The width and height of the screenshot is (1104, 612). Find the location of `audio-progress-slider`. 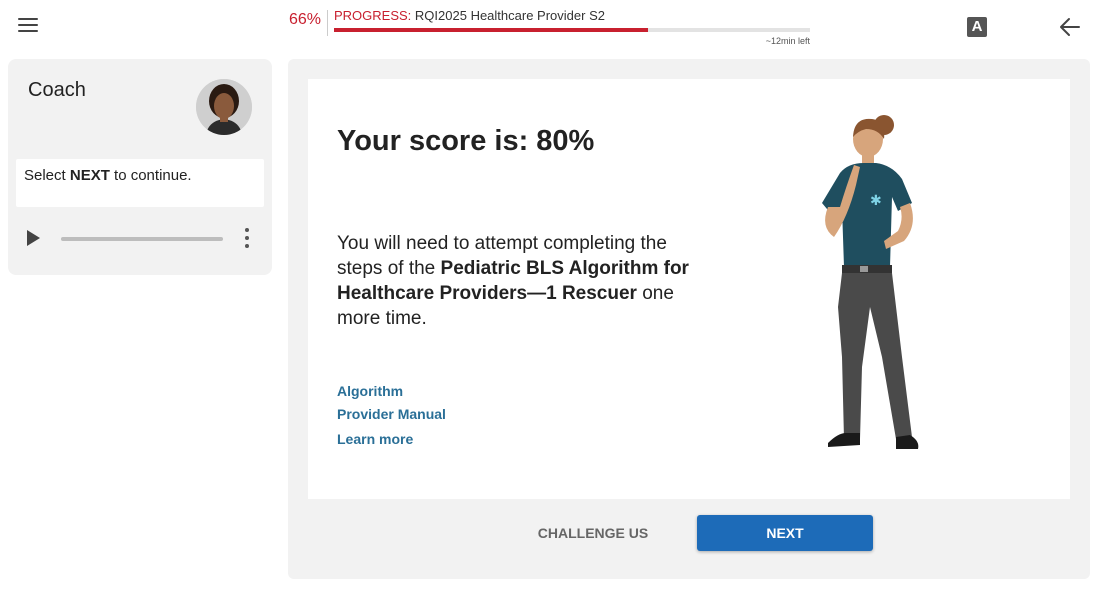

audio-progress-slider is located at coordinates (142, 239).